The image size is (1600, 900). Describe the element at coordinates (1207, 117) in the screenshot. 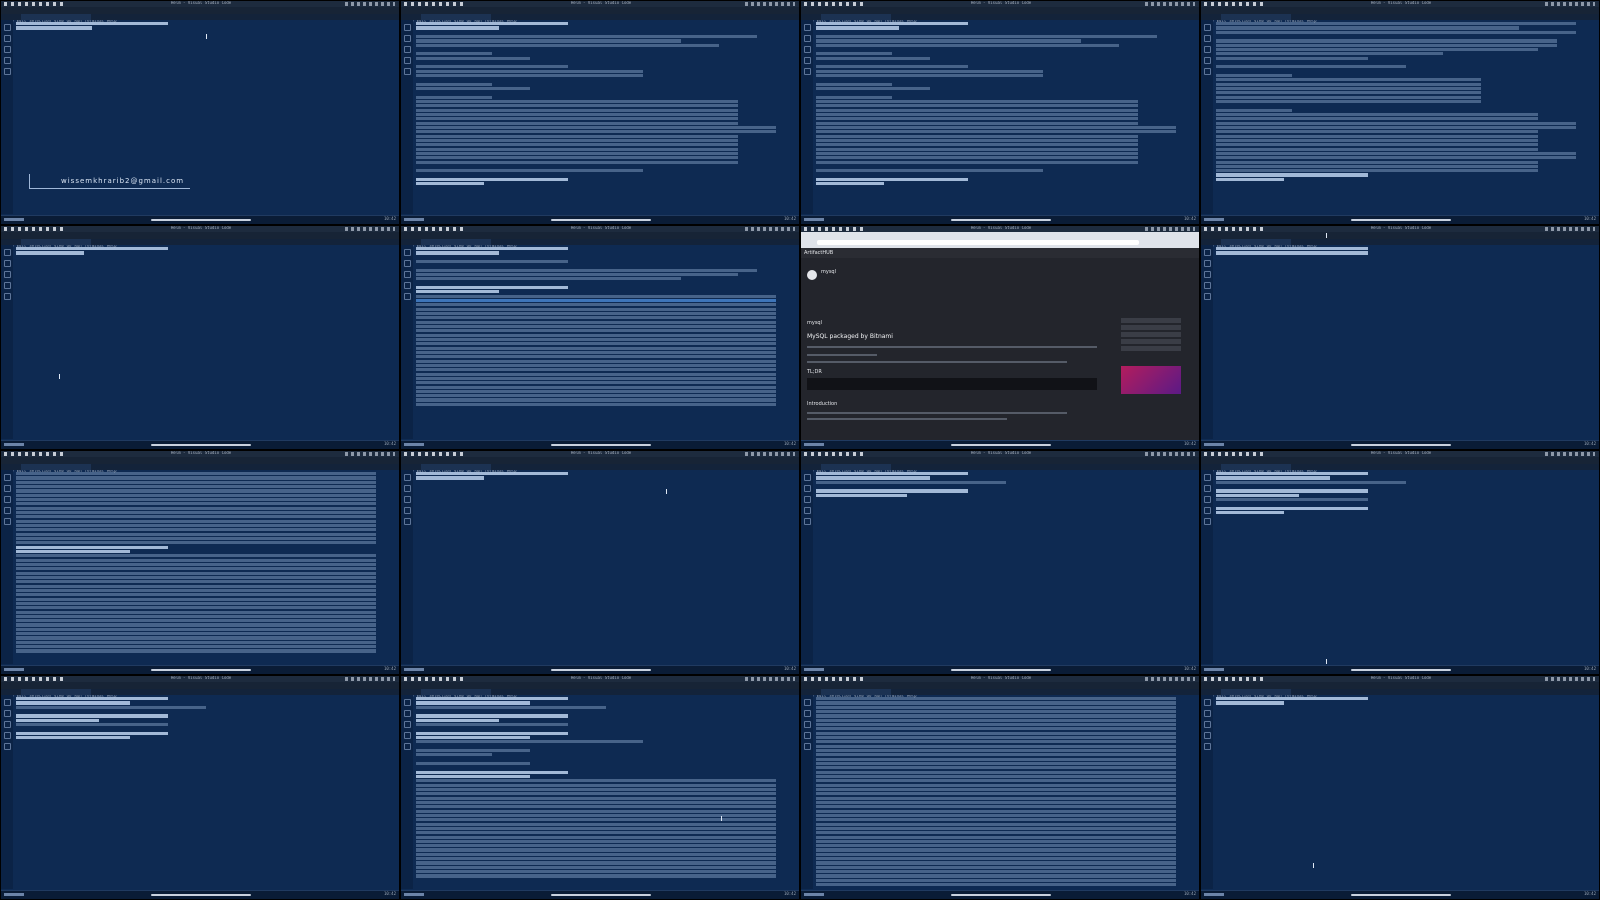

I see `activity-bar` at that location.